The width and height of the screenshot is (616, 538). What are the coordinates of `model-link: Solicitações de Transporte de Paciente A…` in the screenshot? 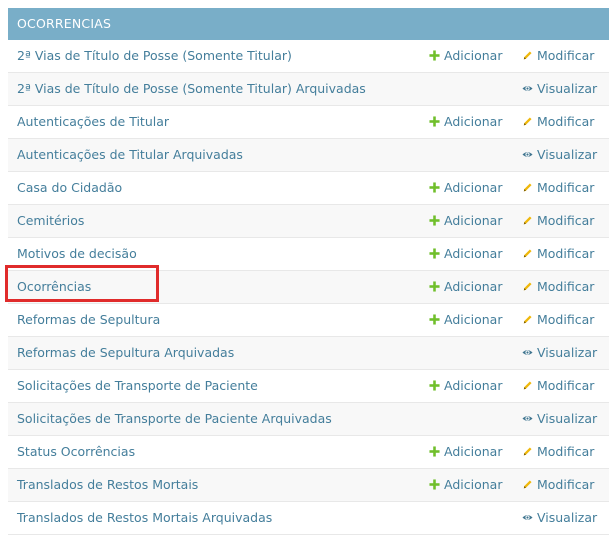 It's located at (174, 419).